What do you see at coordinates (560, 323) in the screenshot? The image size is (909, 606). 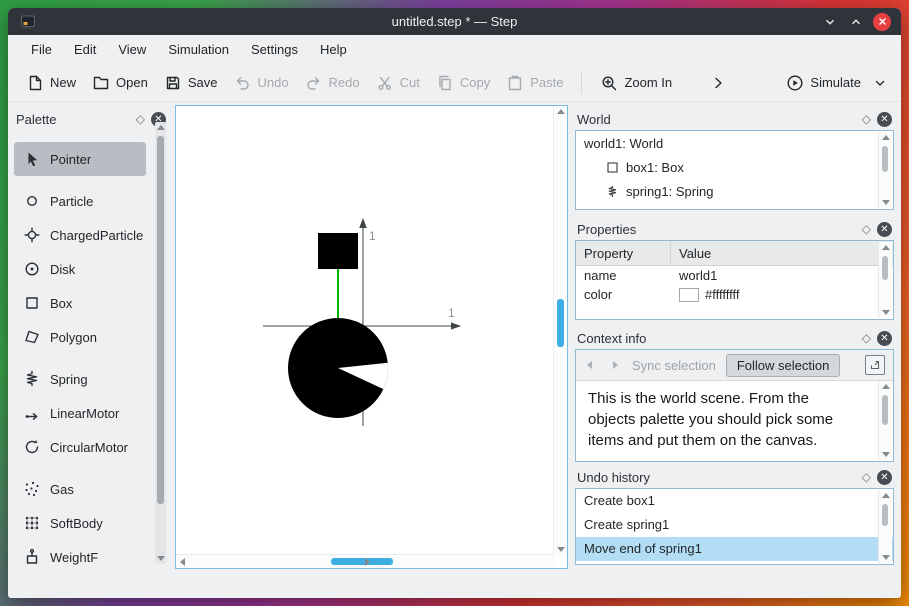 I see `canvas-vscroll-thumb` at bounding box center [560, 323].